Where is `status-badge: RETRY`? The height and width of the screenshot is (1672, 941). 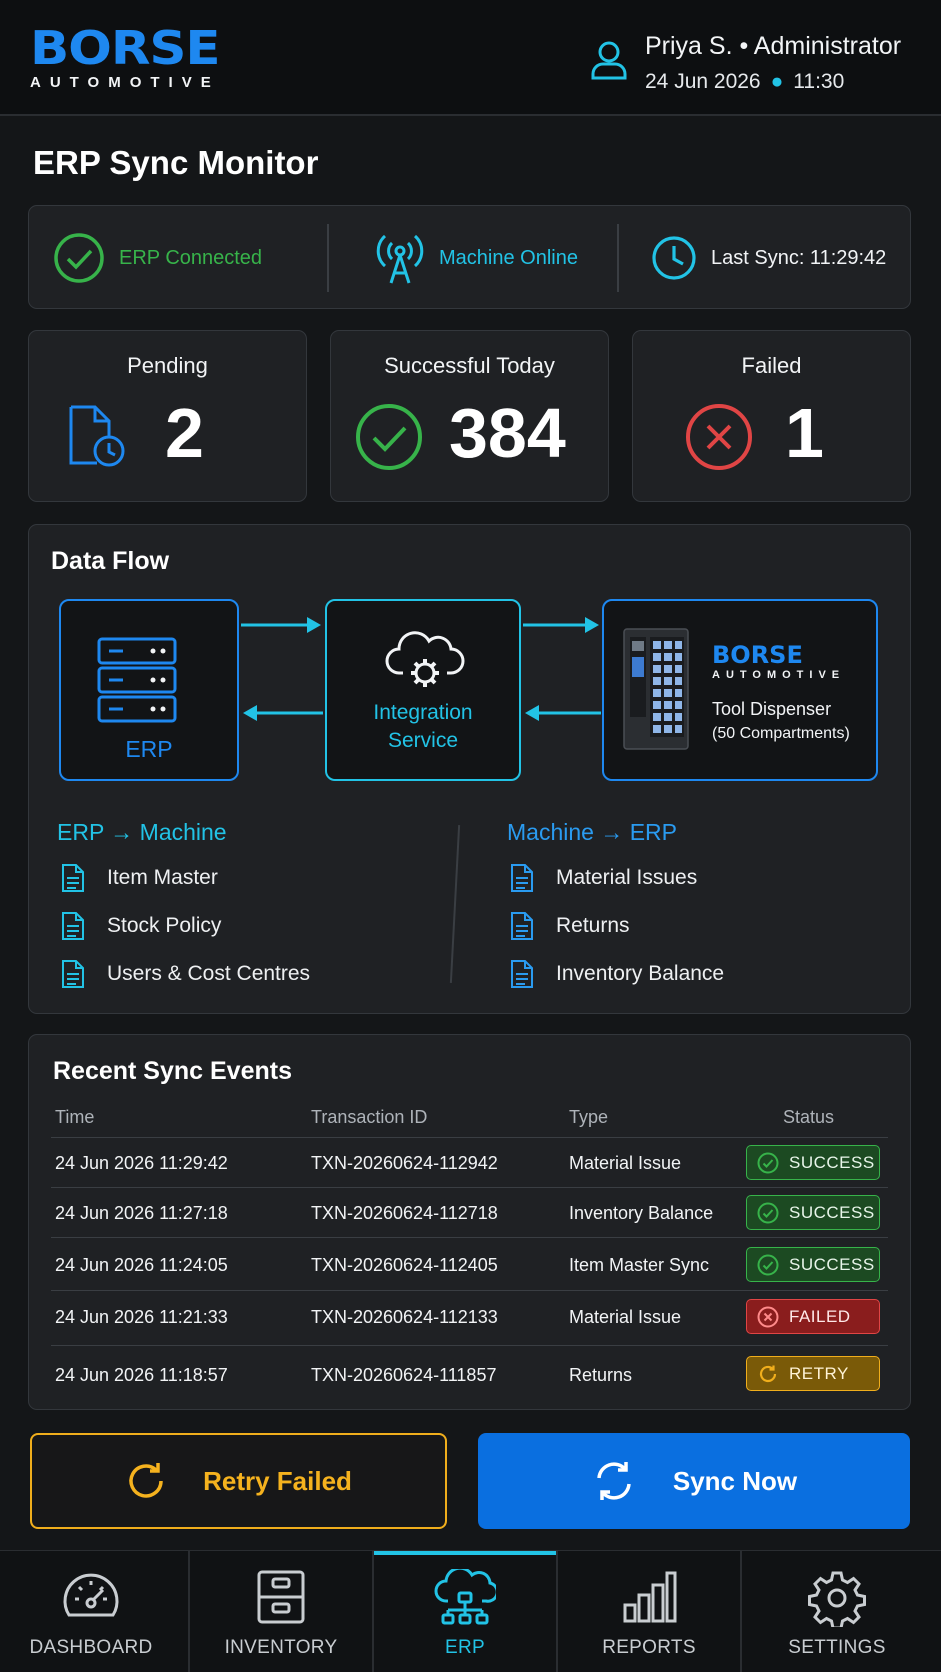 status-badge: RETRY is located at coordinates (813, 1373).